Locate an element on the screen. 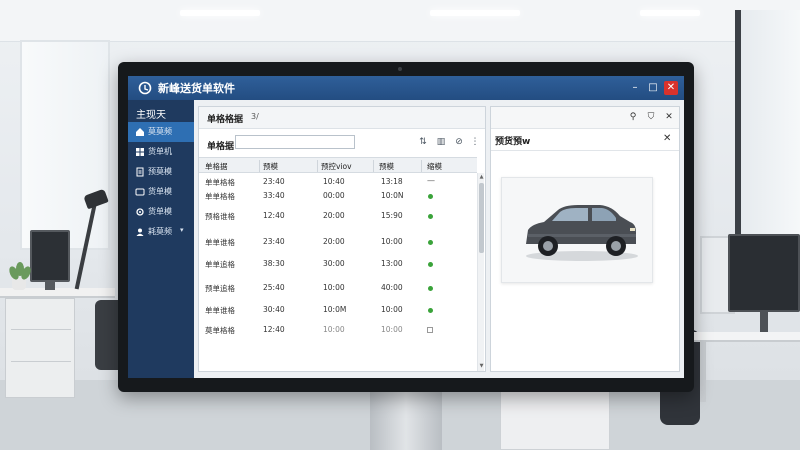  settings-icon is located at coordinates (140, 212).